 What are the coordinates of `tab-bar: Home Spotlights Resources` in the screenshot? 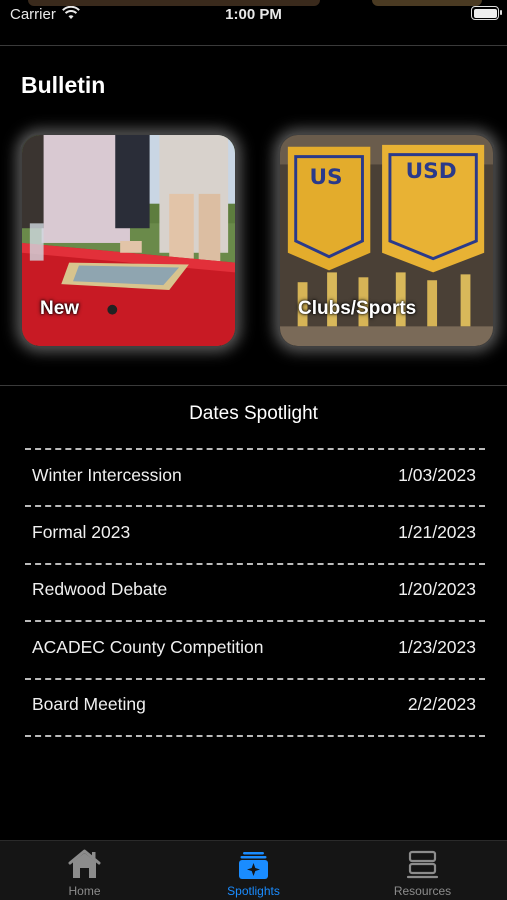 It's located at (253, 870).